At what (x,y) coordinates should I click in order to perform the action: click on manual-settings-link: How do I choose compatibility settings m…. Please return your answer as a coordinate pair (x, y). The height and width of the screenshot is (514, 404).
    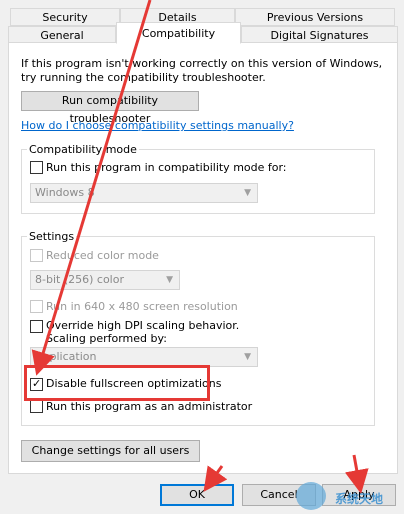
    Looking at the image, I should click on (157, 125).